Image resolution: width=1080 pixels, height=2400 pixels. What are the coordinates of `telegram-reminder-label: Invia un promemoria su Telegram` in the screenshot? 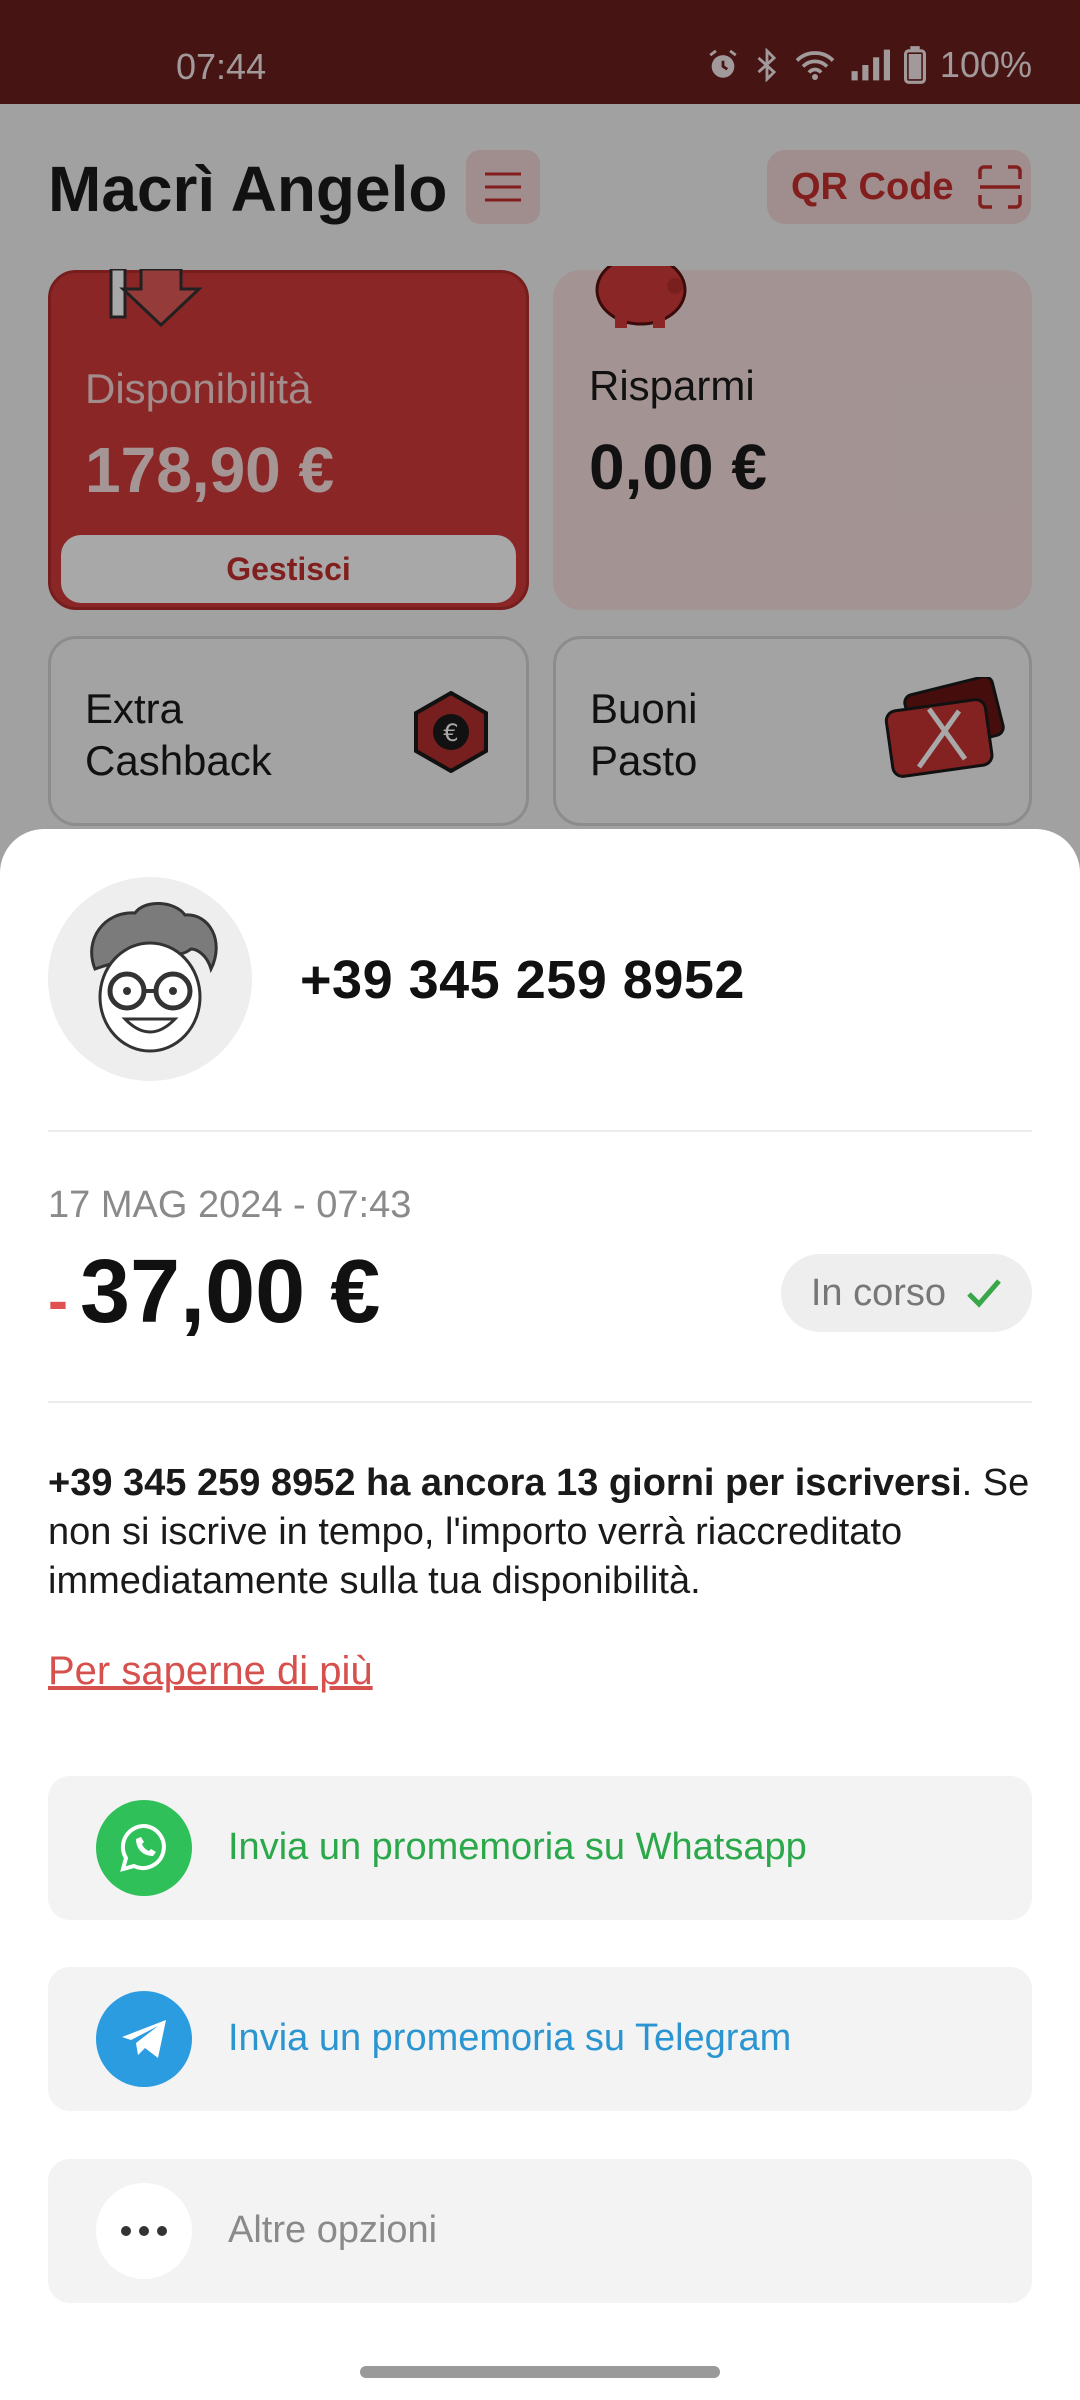 It's located at (510, 2038).